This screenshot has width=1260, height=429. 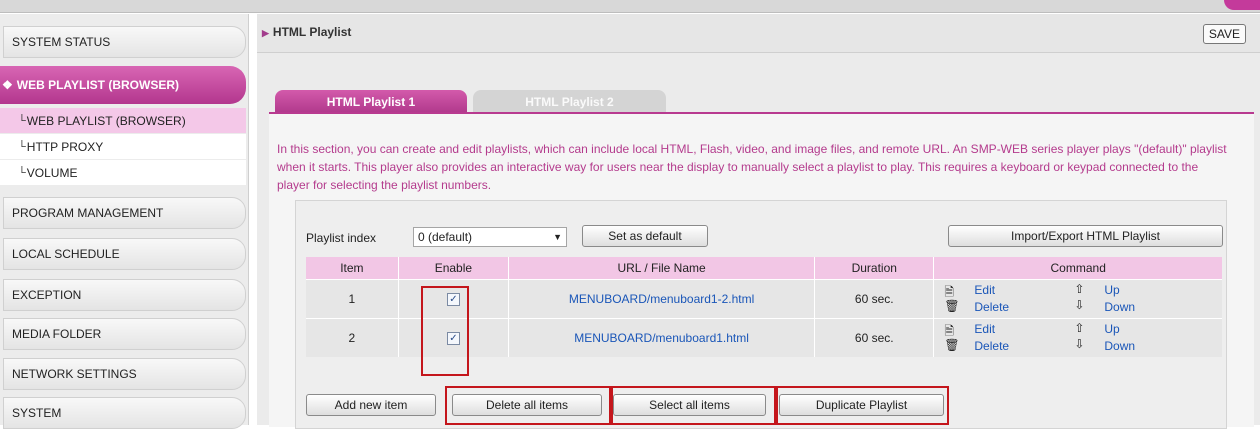 I want to click on top-bar, so click(x=630, y=6).